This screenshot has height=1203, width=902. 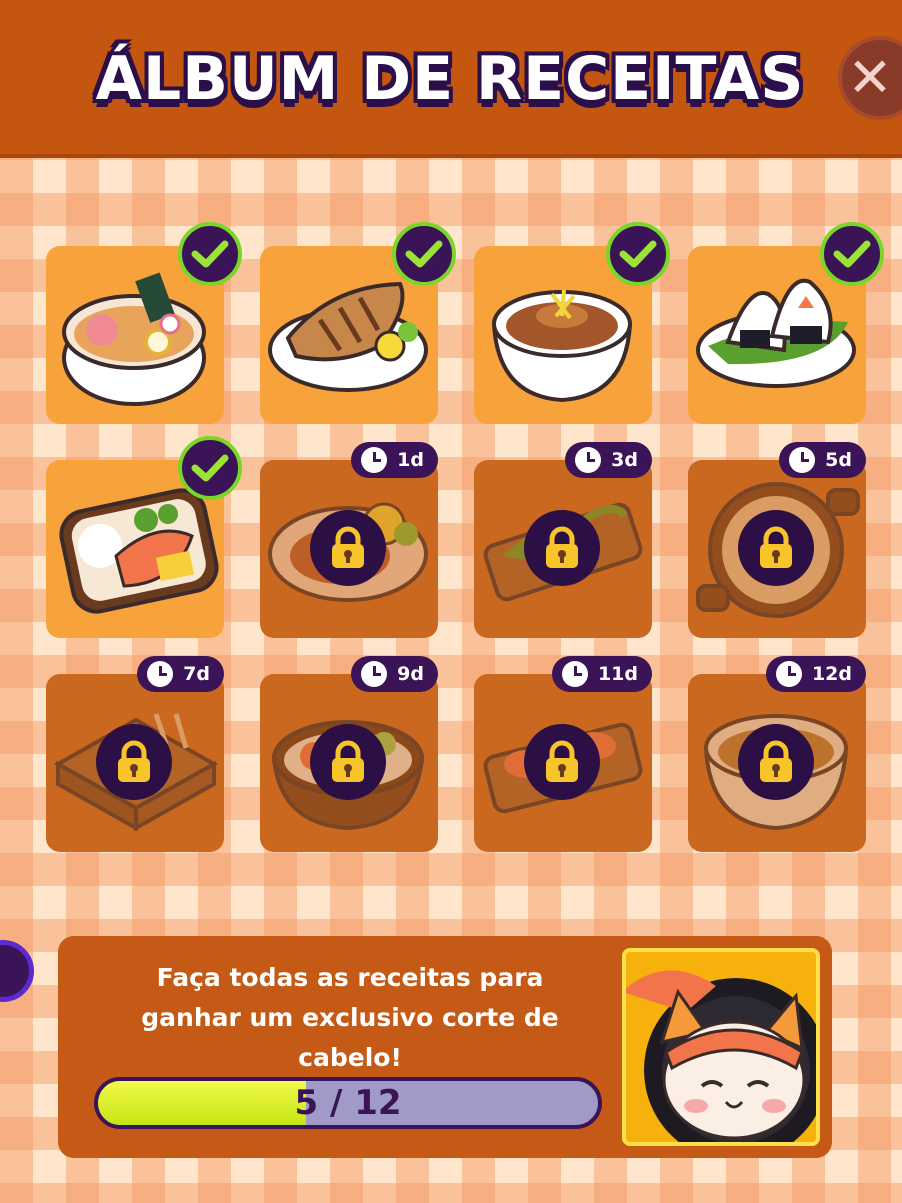 What do you see at coordinates (350, 1057) in the screenshot?
I see `reward-text-line-3: cabelo!` at bounding box center [350, 1057].